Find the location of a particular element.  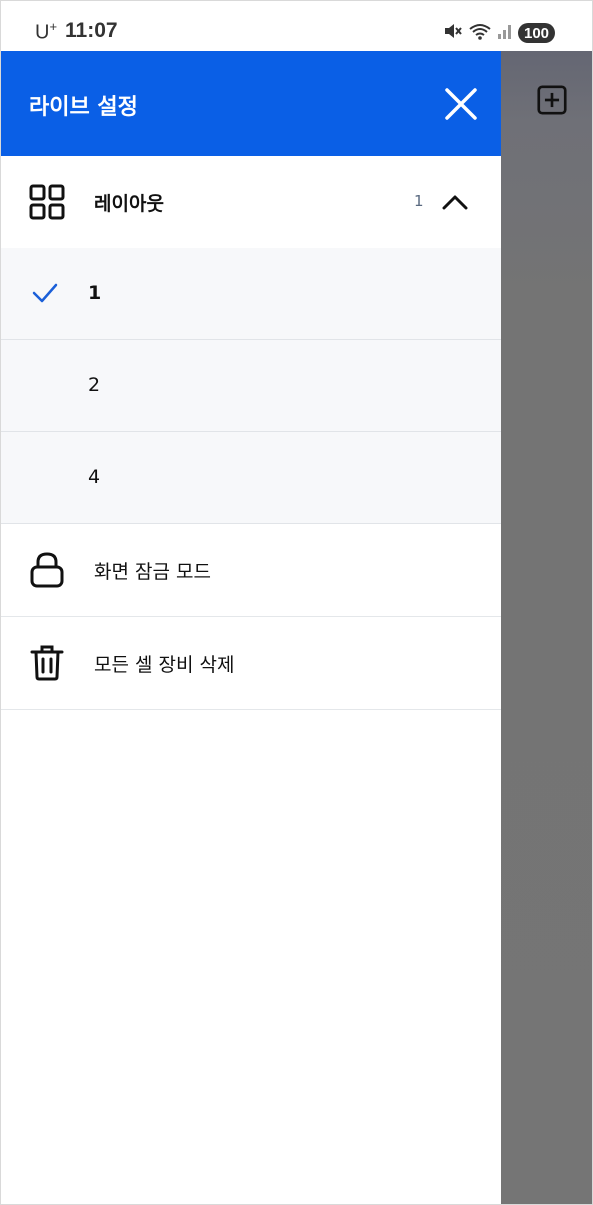

lock-icon is located at coordinates (47, 570).